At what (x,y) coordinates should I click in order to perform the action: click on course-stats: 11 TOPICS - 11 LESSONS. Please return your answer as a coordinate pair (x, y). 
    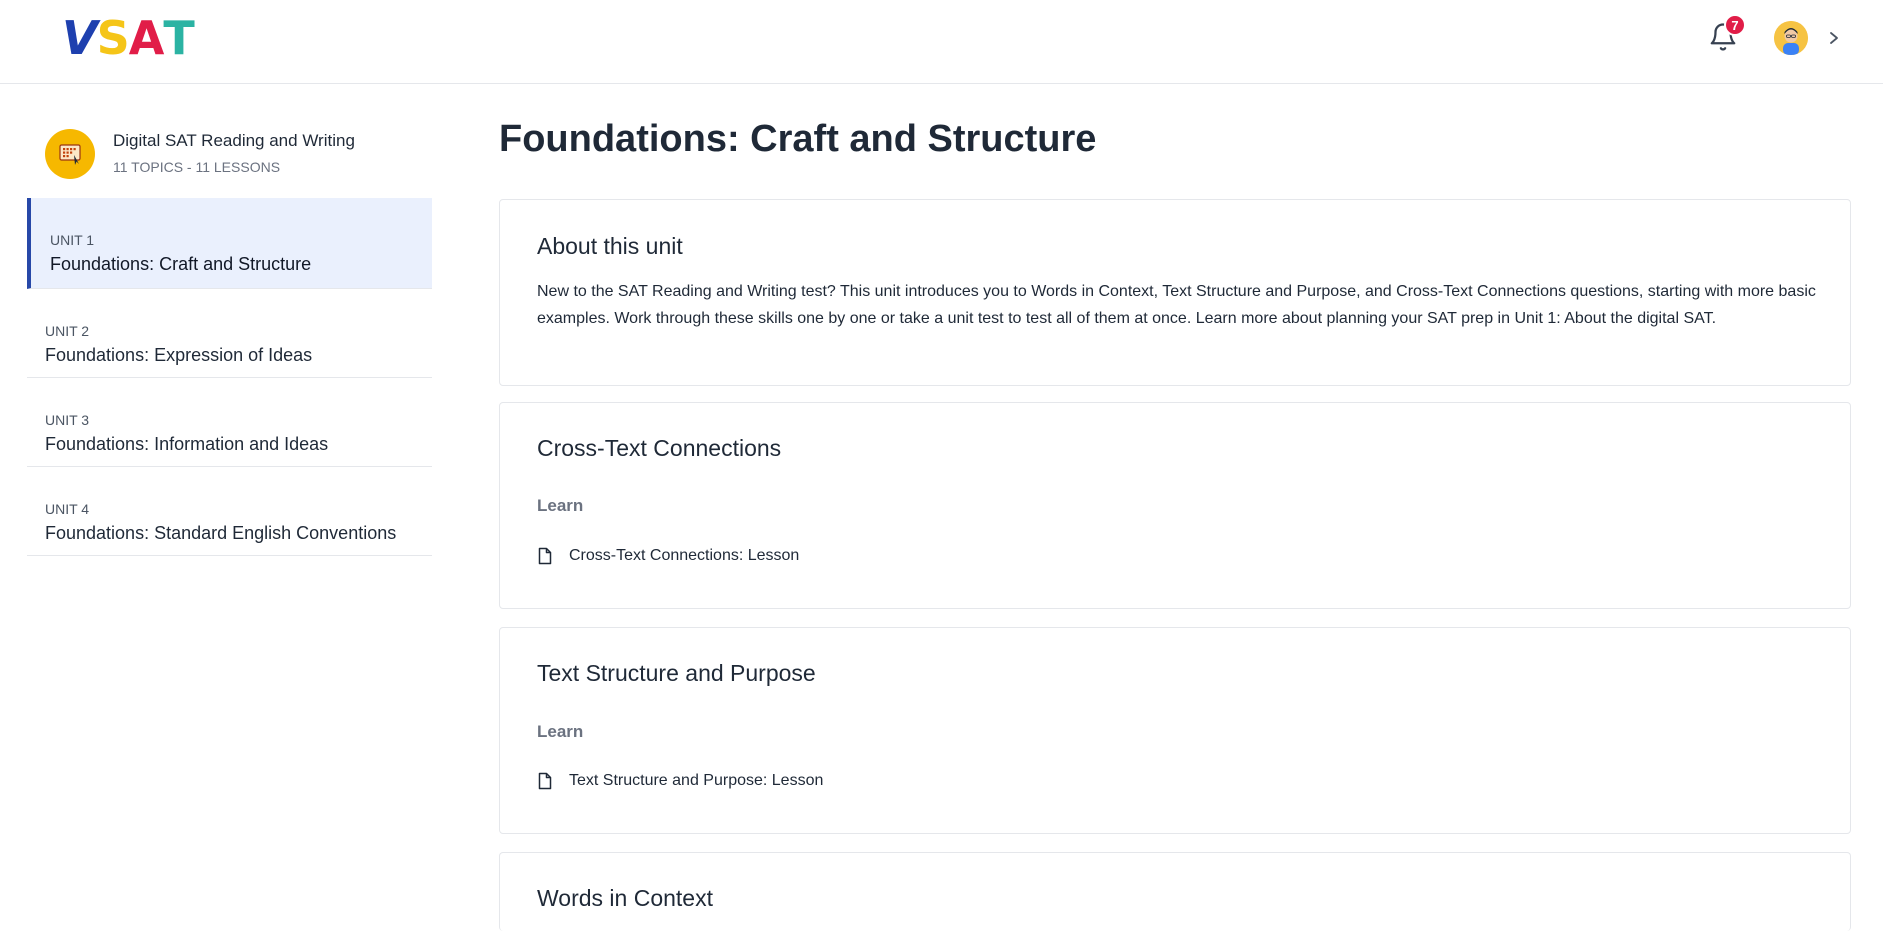
    Looking at the image, I should click on (197, 167).